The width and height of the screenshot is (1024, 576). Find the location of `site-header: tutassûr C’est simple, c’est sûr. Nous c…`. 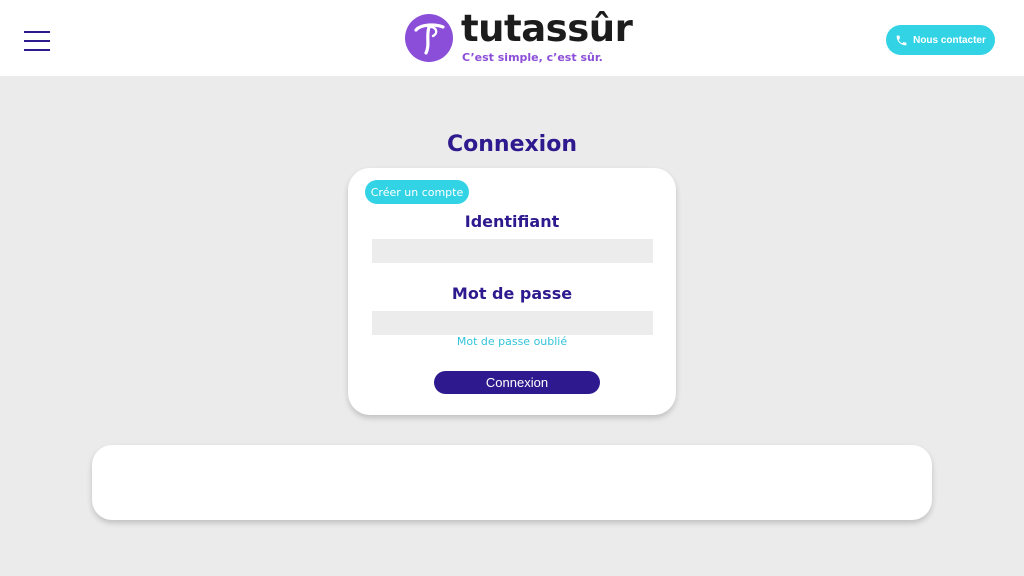

site-header: tutassûr C’est simple, c’est sûr. Nous c… is located at coordinates (512, 38).